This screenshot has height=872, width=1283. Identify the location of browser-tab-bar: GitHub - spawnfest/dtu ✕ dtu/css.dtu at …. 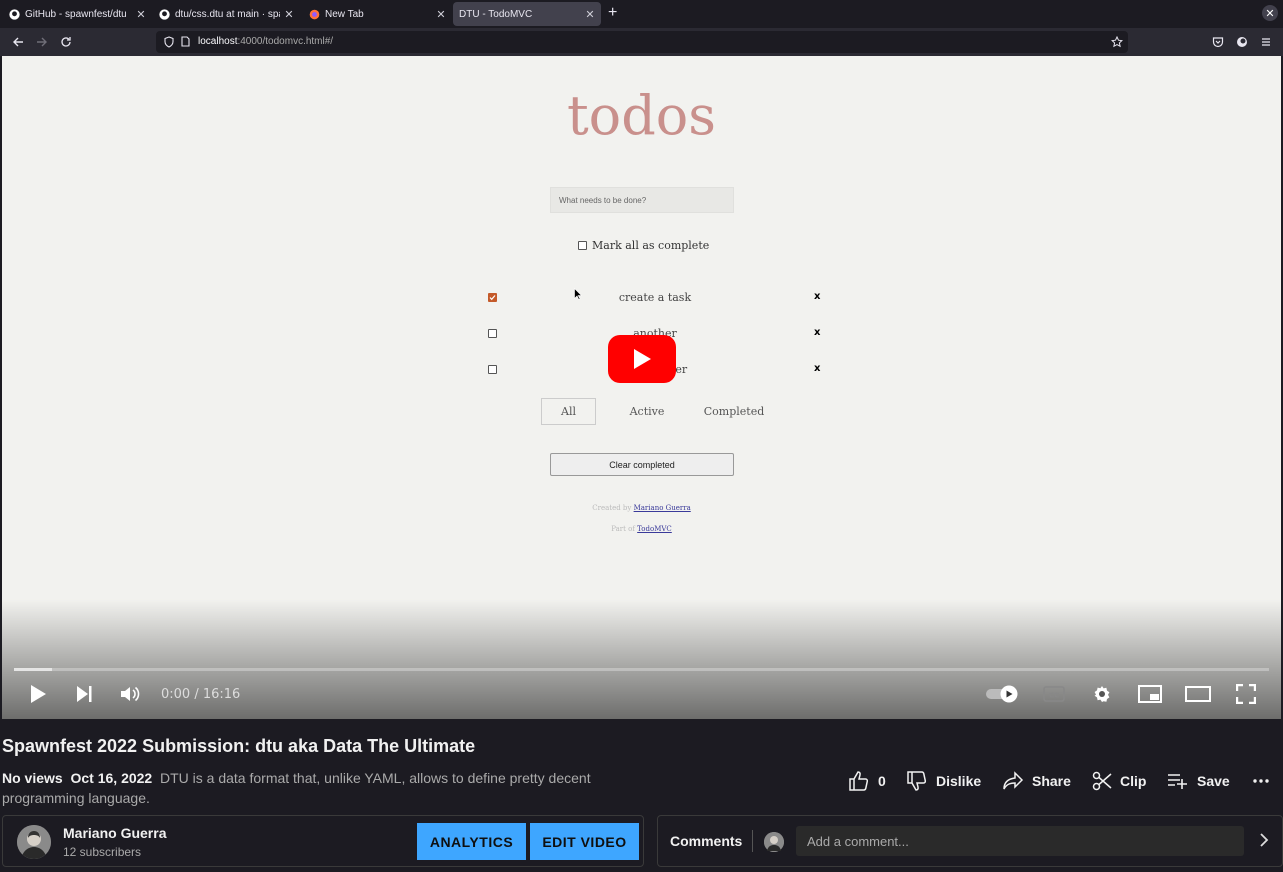
(641, 14).